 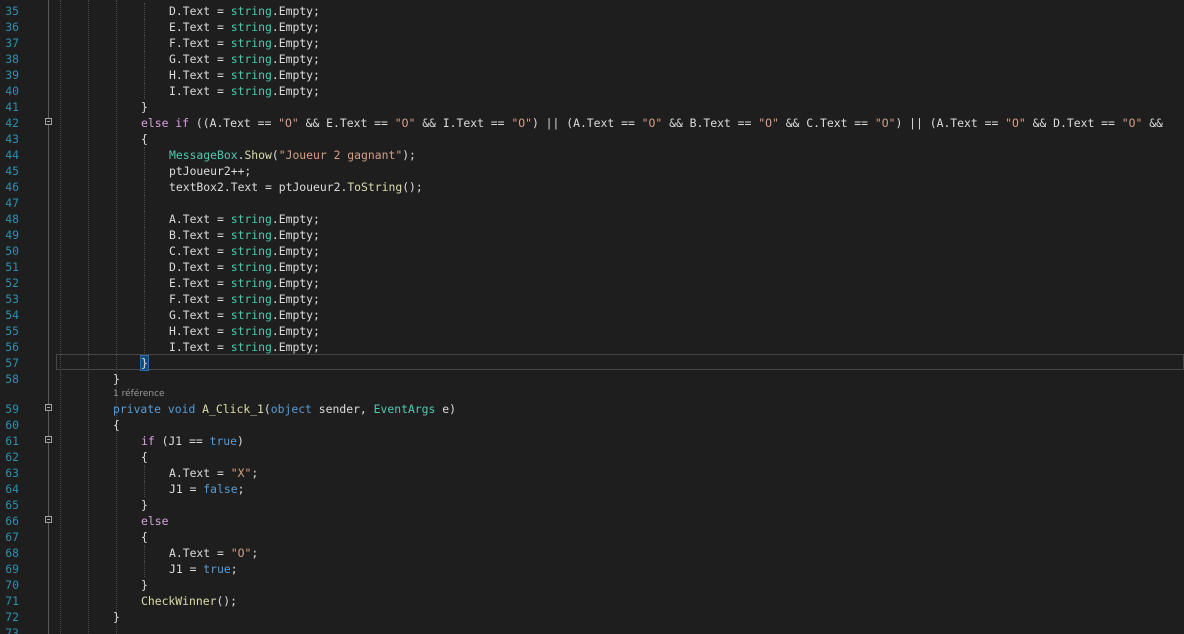 I want to click on code-text: textBox2.Text = ptJoueur2.ToString();, so click(x=296, y=187).